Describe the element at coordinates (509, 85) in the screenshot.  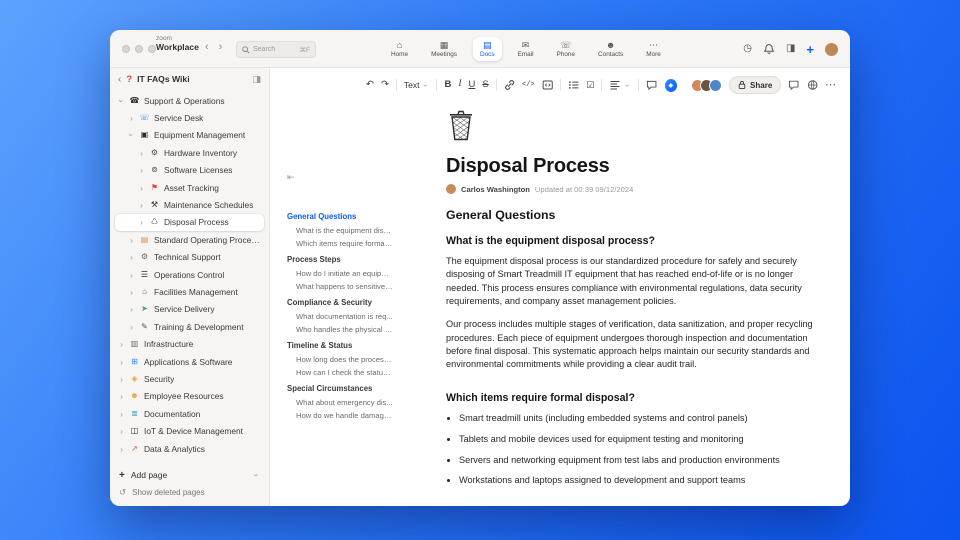
I see `link-icon` at that location.